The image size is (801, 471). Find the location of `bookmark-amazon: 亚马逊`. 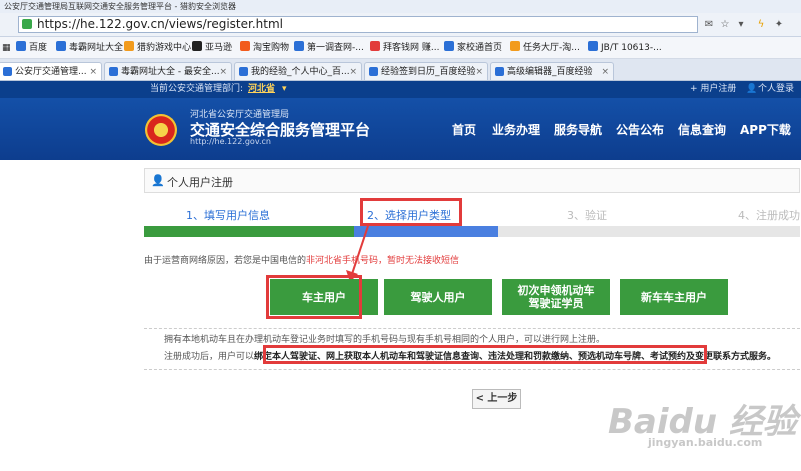

bookmark-amazon: 亚马逊 is located at coordinates (212, 48).